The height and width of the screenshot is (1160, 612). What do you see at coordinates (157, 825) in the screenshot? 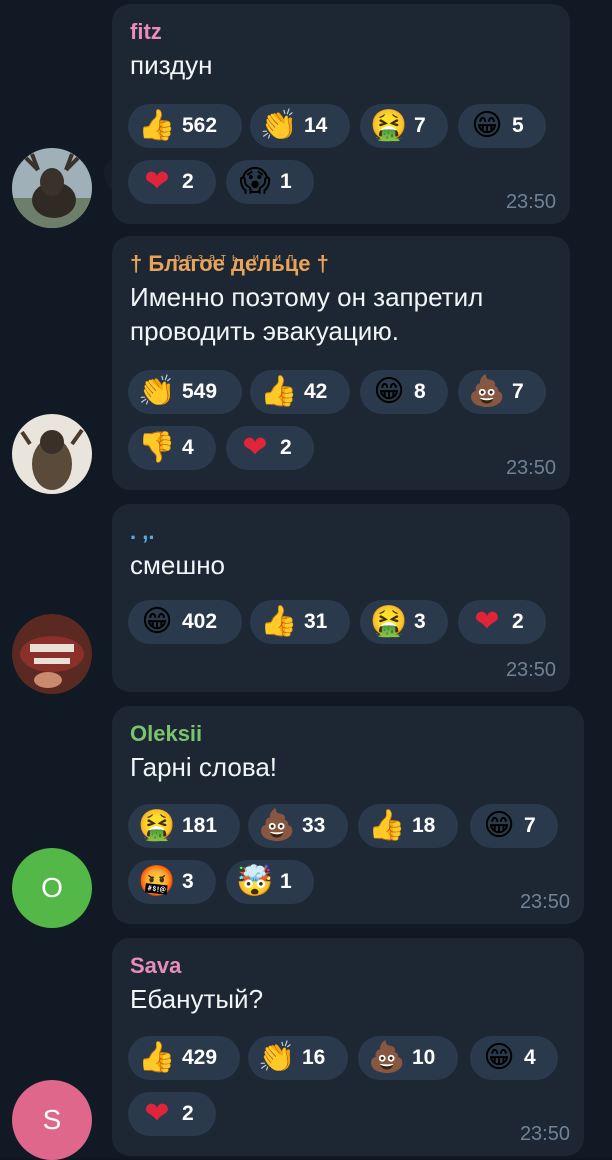
I see `vomit-face-icon: 🤮` at bounding box center [157, 825].